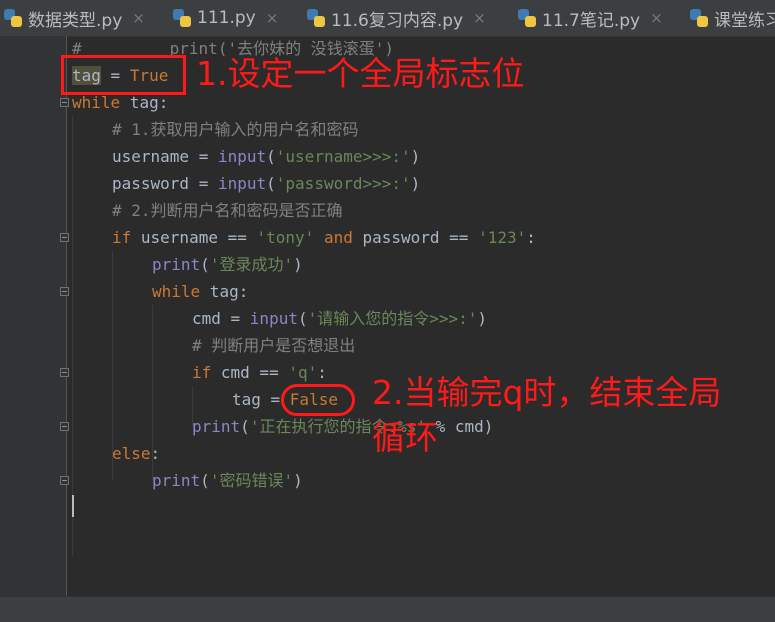  Describe the element at coordinates (227, 264) in the screenshot. I see `code-line: print('登录成功')` at that location.